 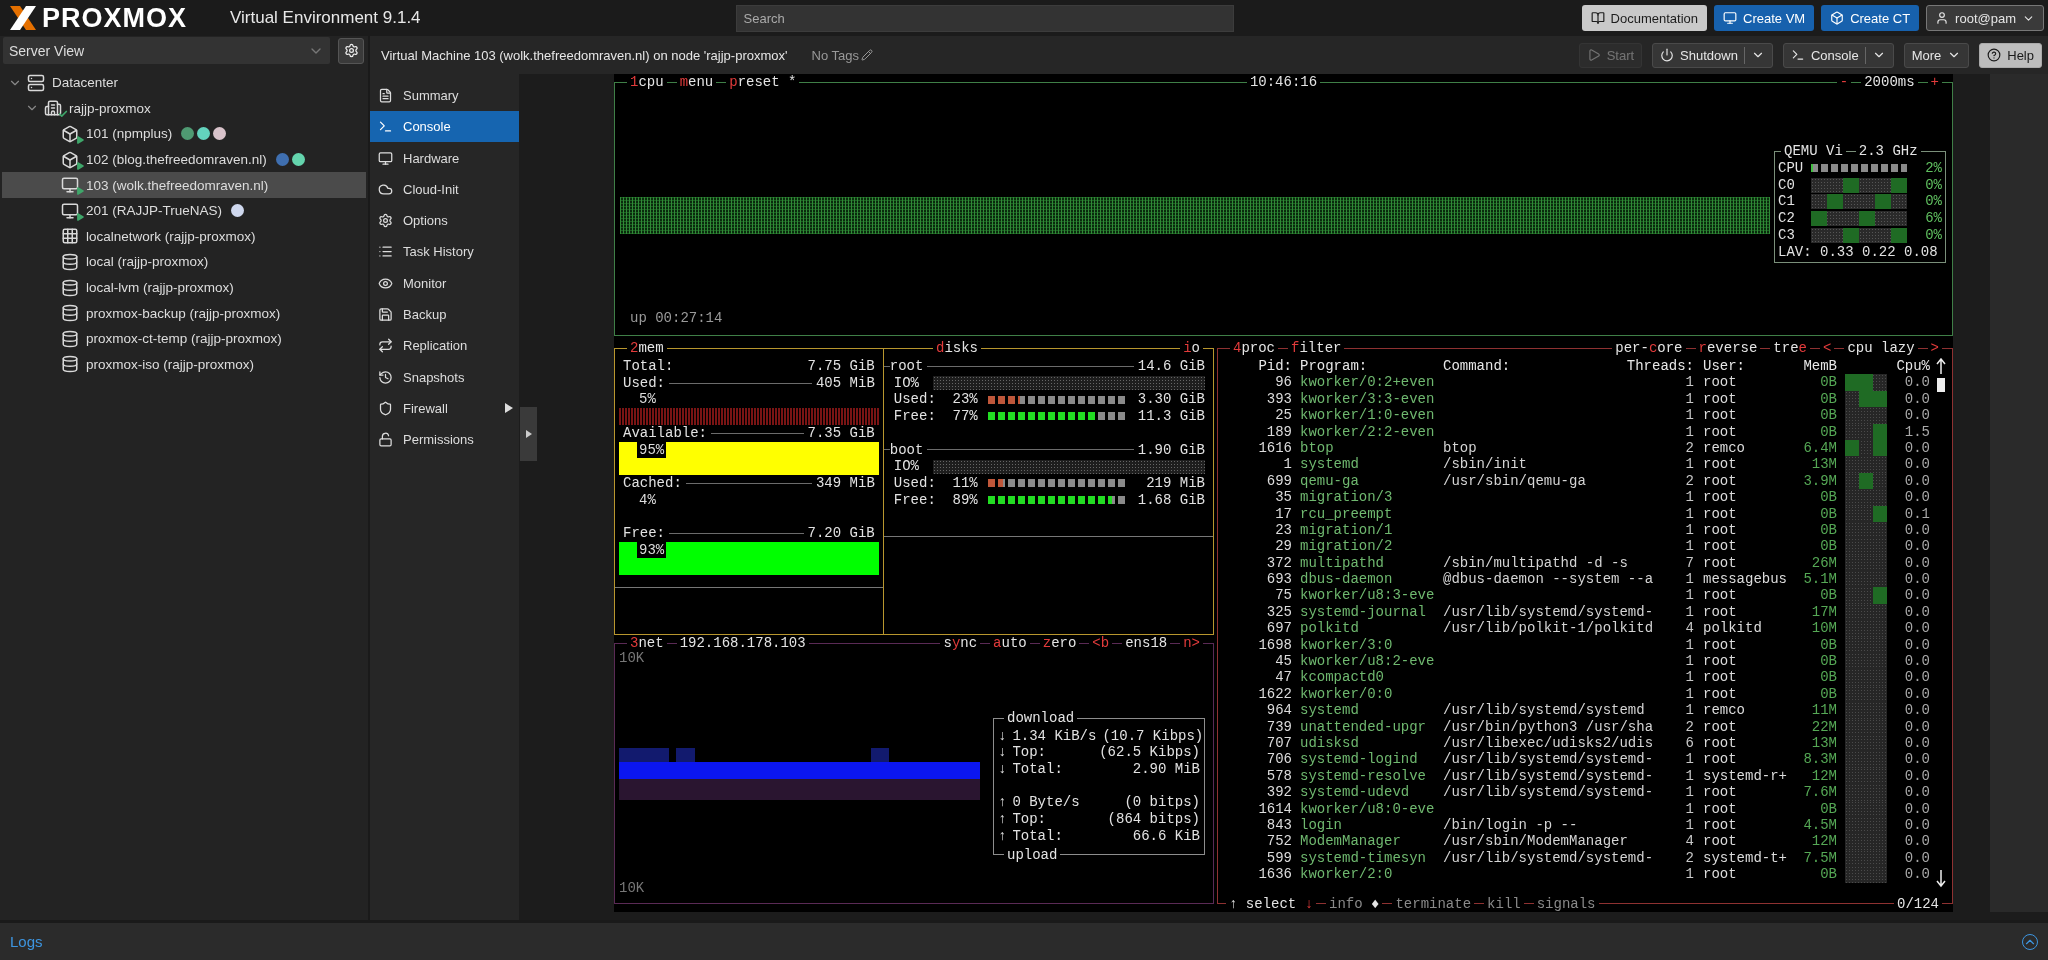 What do you see at coordinates (184, 364) in the screenshot?
I see `tree-item: proxmox-iso (rajjp-proxmox)` at bounding box center [184, 364].